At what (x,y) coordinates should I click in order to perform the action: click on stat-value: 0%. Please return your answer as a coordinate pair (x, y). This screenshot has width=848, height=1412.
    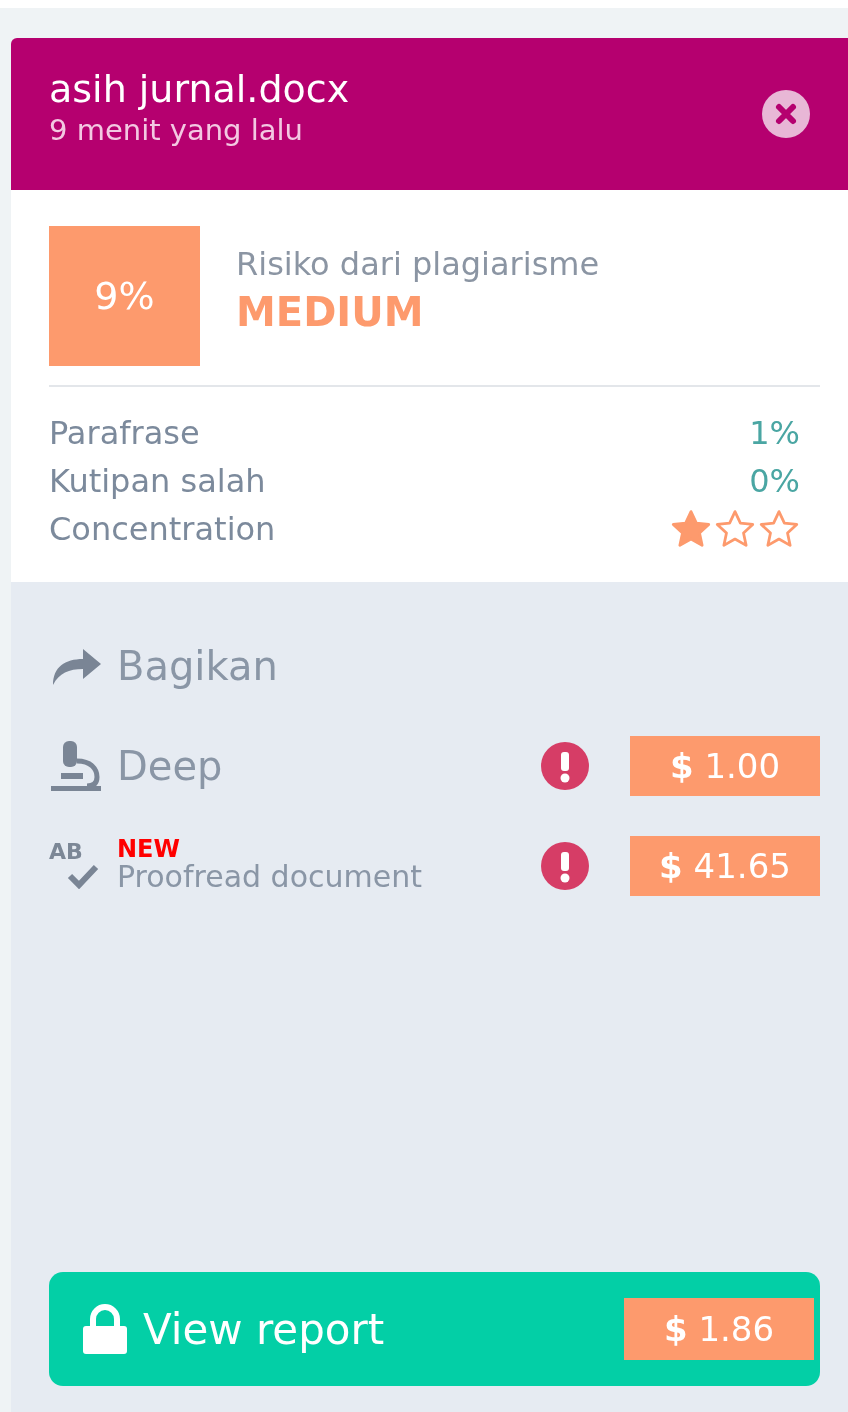
    Looking at the image, I should click on (774, 481).